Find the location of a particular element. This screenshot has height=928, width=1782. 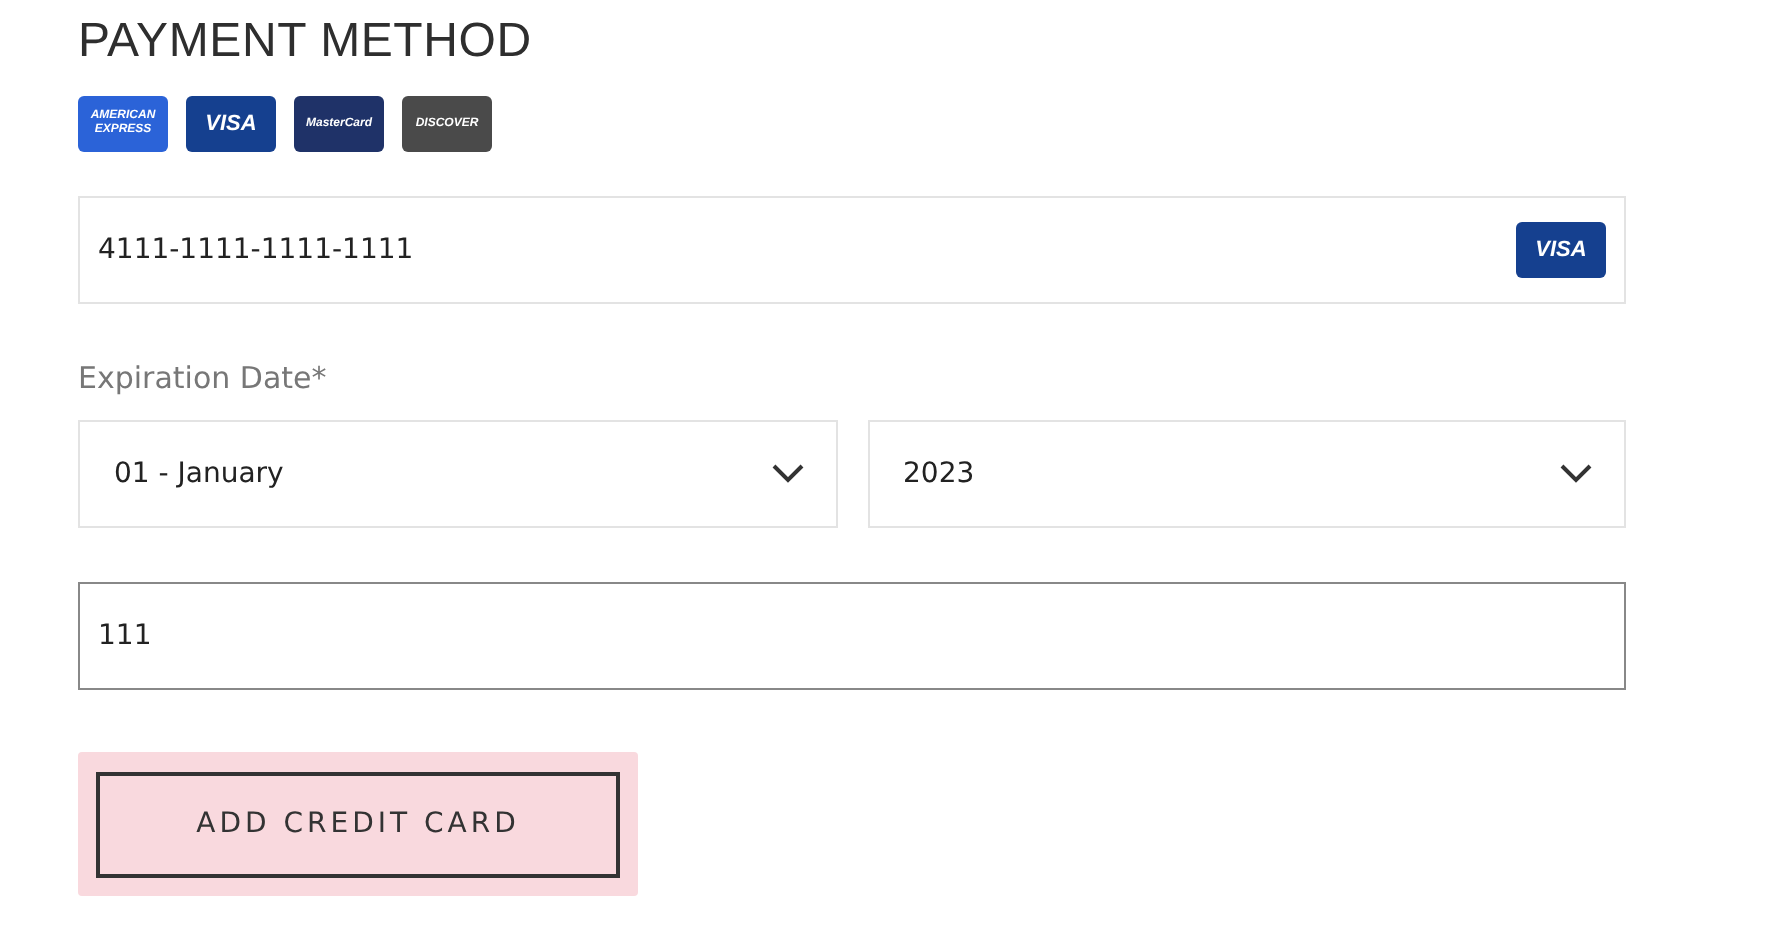

cvv-field: 111 is located at coordinates (852, 636).